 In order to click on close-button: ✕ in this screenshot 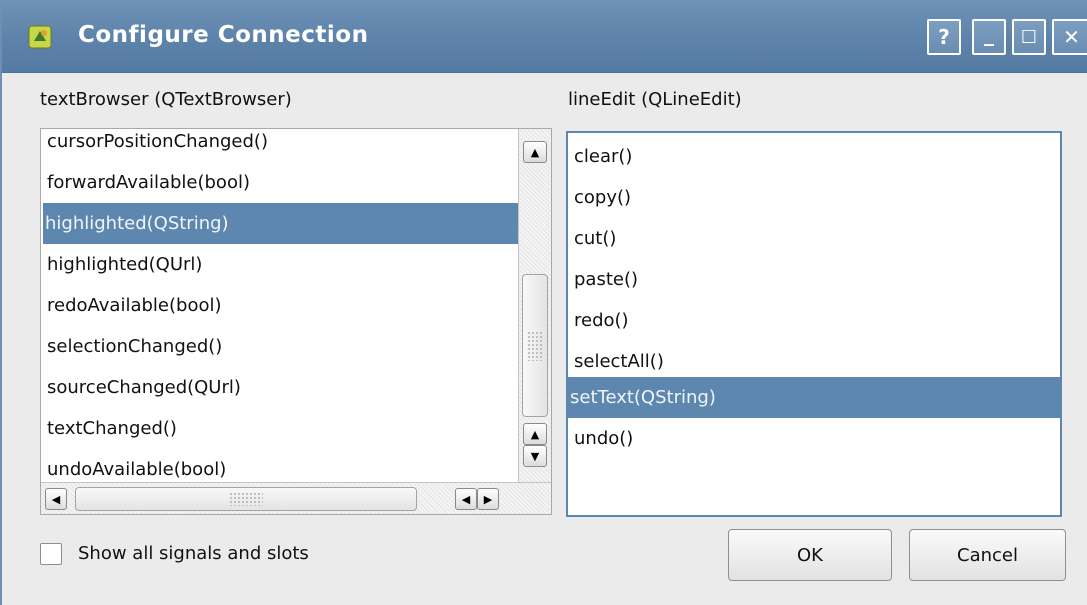, I will do `click(1069, 37)`.